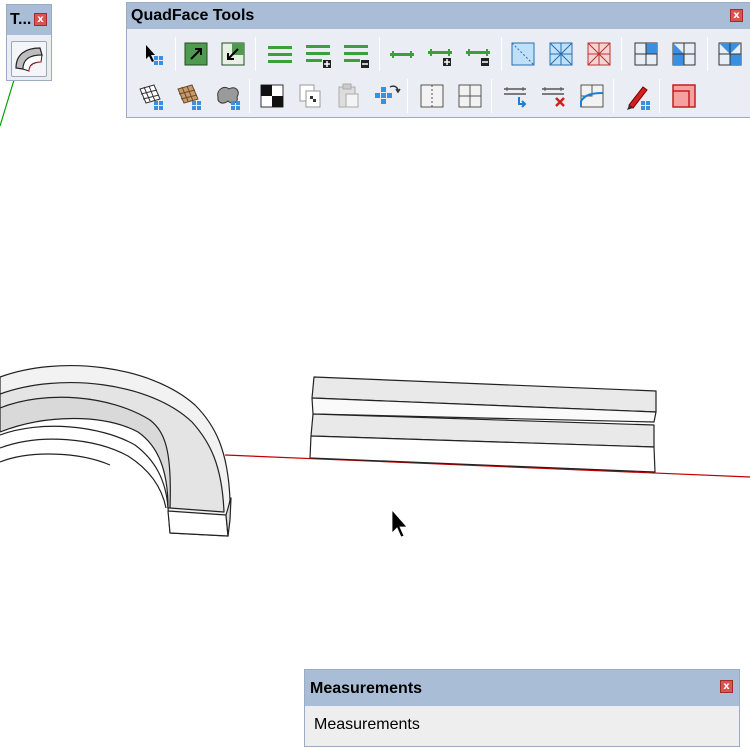 The width and height of the screenshot is (750, 750). I want to click on remove-triangulation-icon, so click(684, 54).